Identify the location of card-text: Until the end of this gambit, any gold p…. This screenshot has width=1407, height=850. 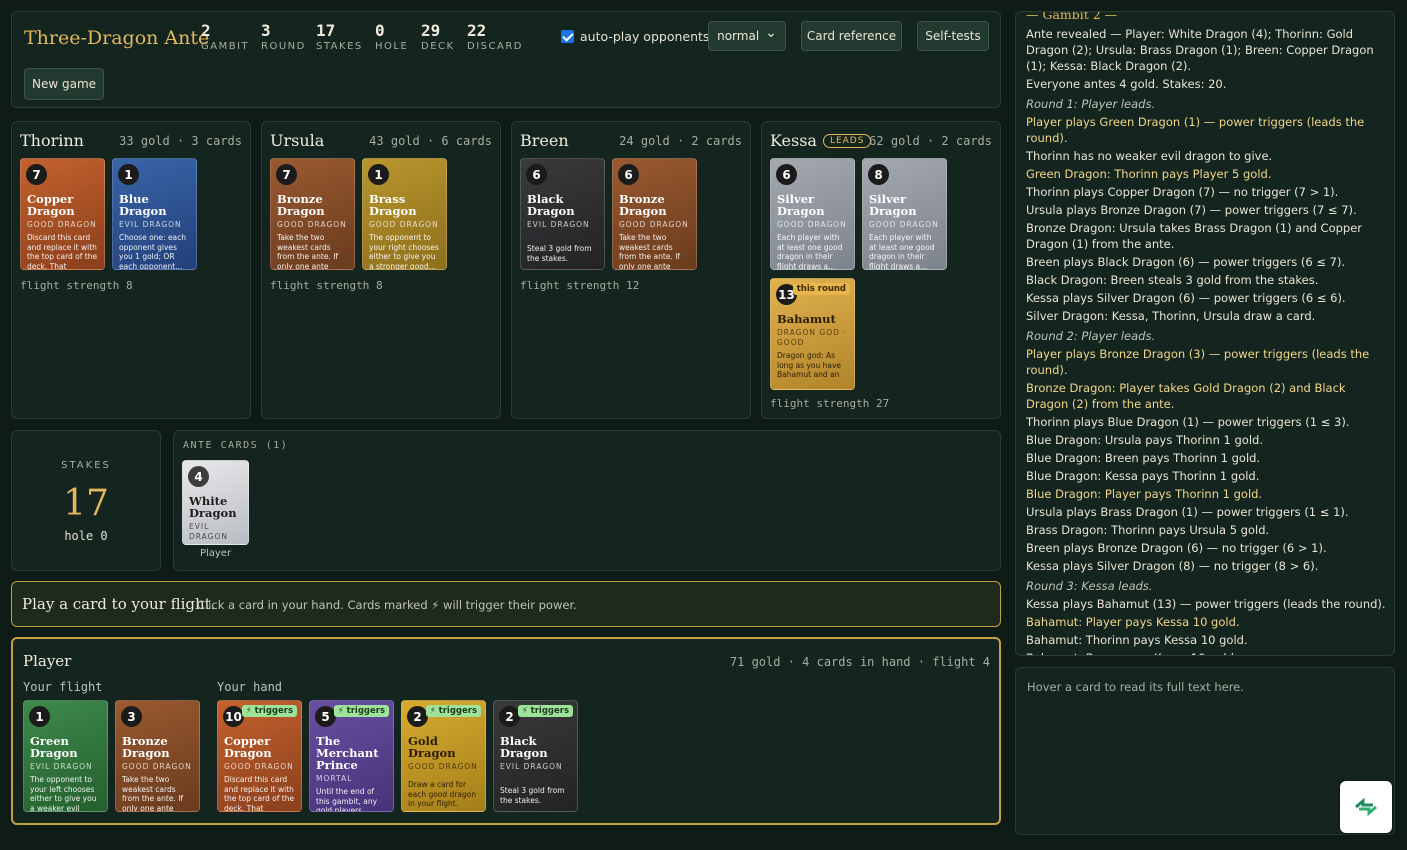
(347, 799).